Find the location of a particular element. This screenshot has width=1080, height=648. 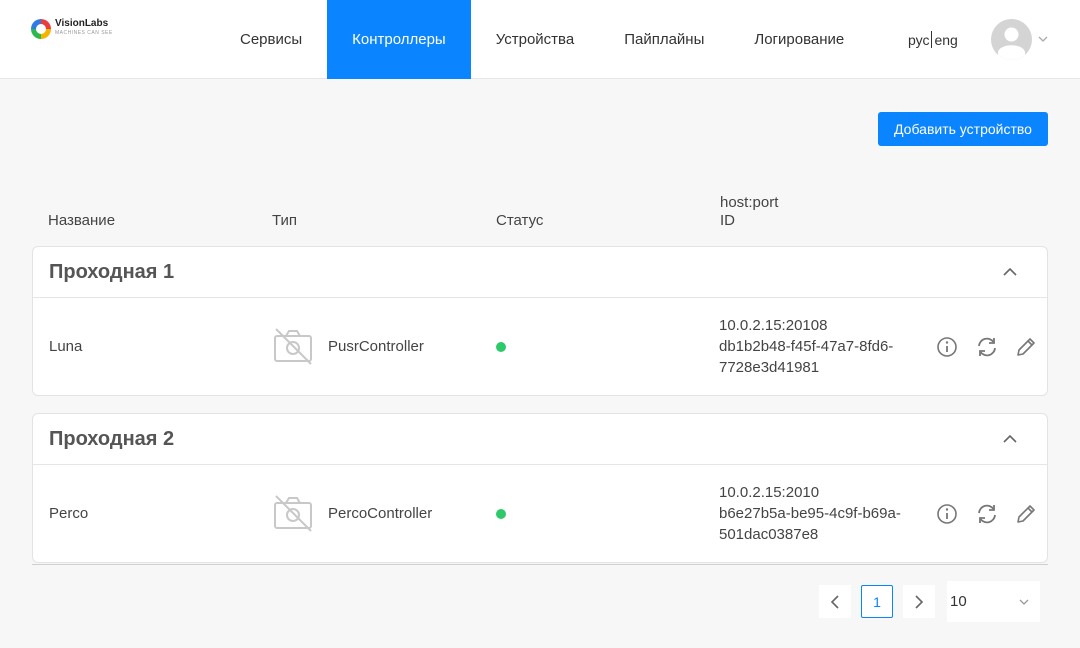

pagination-next-button is located at coordinates (919, 601).